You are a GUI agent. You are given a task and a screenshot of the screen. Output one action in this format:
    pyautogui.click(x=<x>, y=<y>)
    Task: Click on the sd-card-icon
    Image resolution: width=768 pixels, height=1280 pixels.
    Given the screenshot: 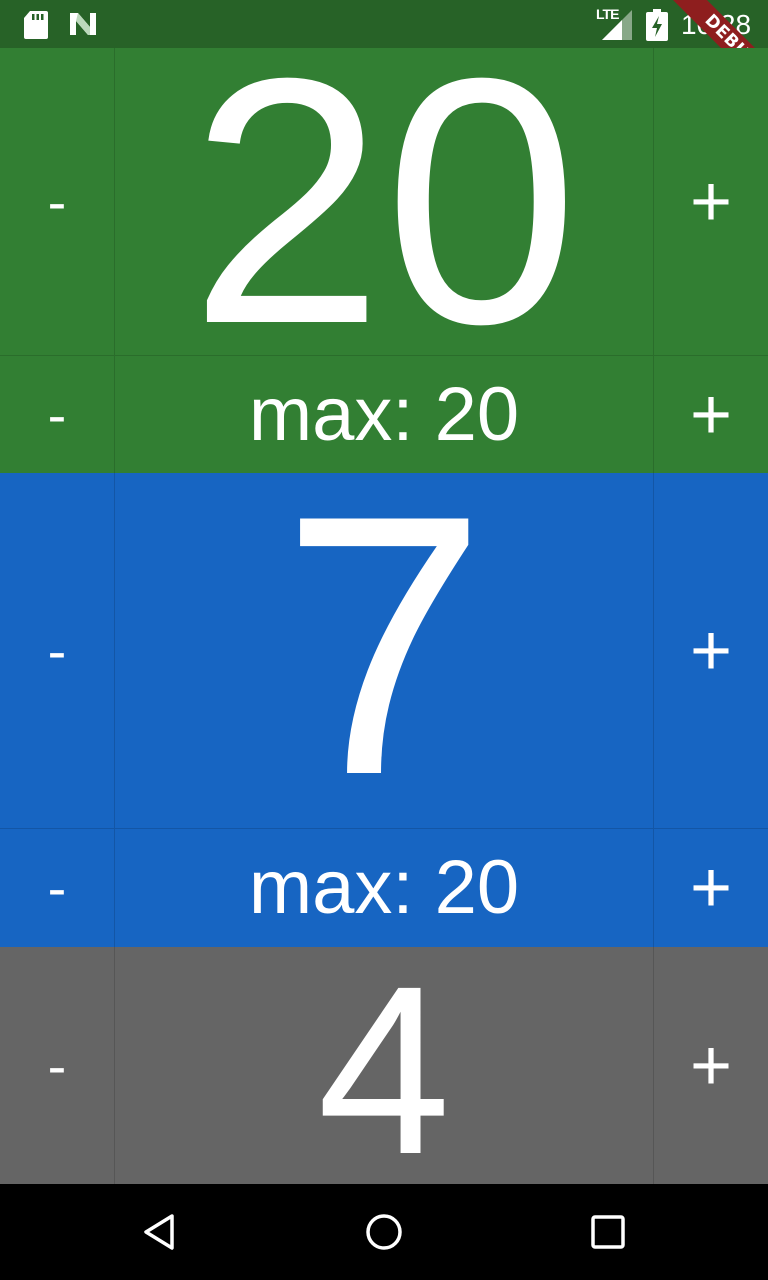 What is the action you would take?
    pyautogui.click(x=36, y=25)
    